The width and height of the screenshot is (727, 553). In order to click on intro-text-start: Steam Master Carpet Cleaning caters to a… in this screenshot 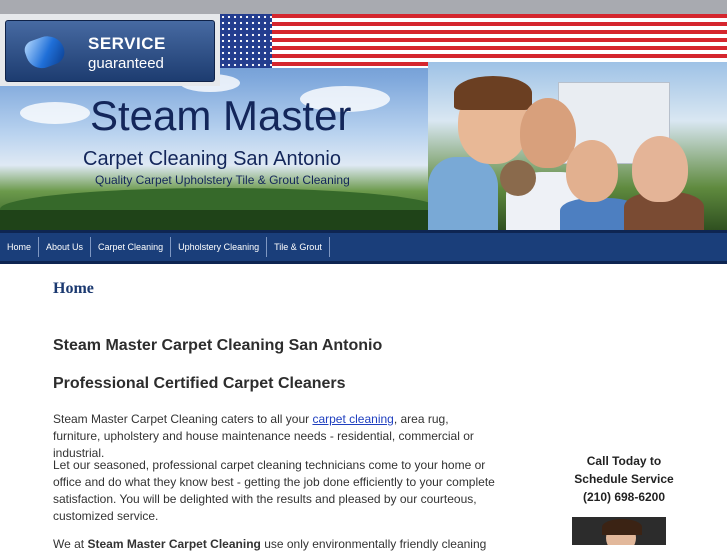, I will do `click(183, 419)`.